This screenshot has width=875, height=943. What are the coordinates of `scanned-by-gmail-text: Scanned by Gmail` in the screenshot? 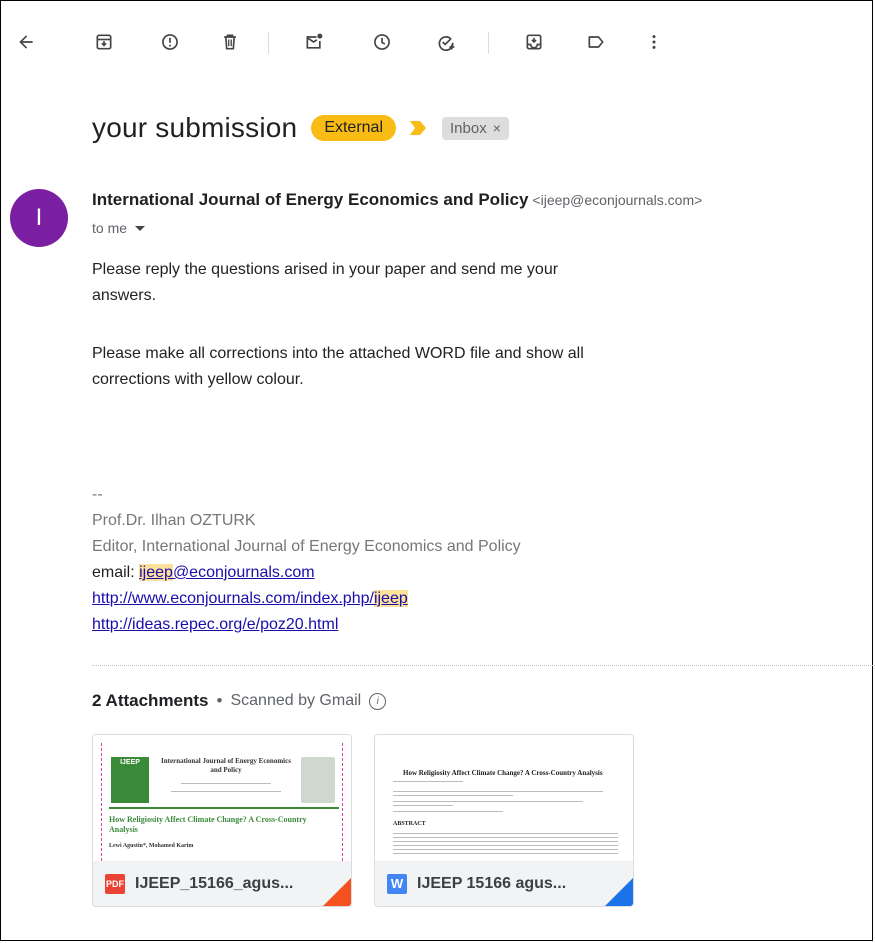 It's located at (296, 700).